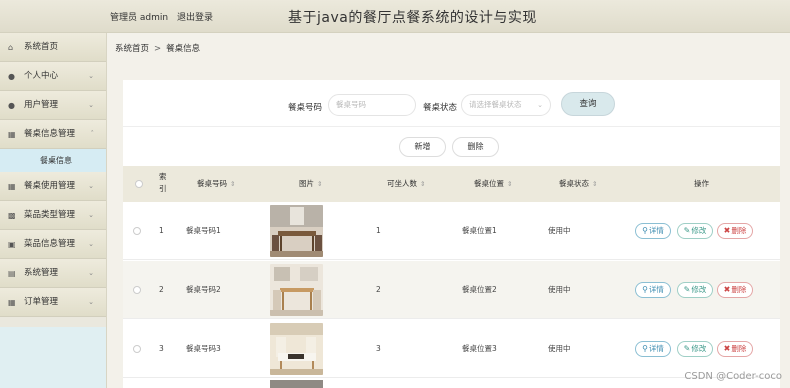 The width and height of the screenshot is (790, 388). Describe the element at coordinates (195, 18) in the screenshot. I see `logout-link: 退出登录` at that location.